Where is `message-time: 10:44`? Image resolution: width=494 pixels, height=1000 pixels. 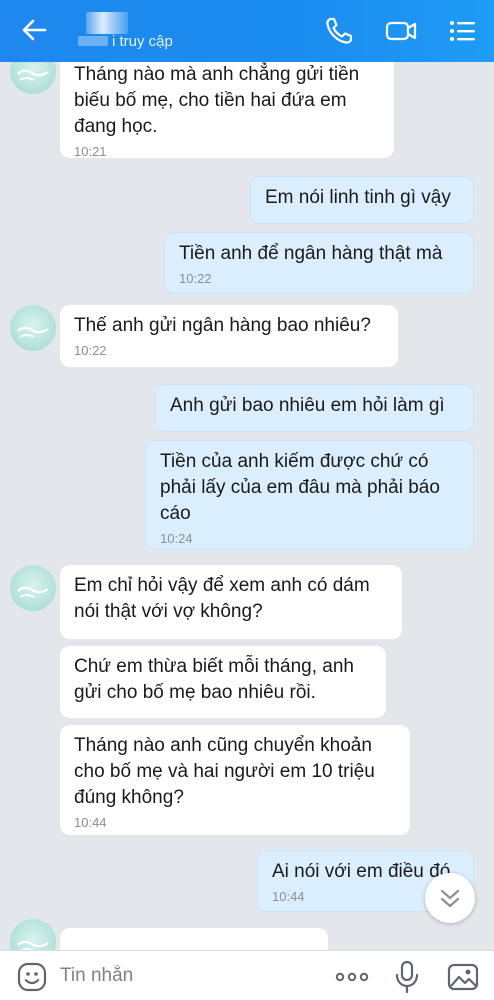 message-time: 10:44 is located at coordinates (90, 822).